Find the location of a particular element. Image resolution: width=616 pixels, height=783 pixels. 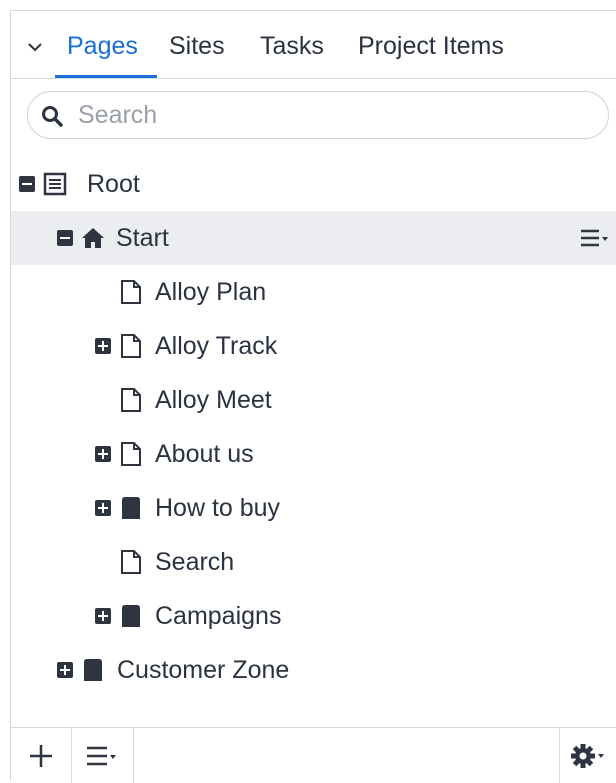

tab-tasks: Tasks is located at coordinates (292, 55).